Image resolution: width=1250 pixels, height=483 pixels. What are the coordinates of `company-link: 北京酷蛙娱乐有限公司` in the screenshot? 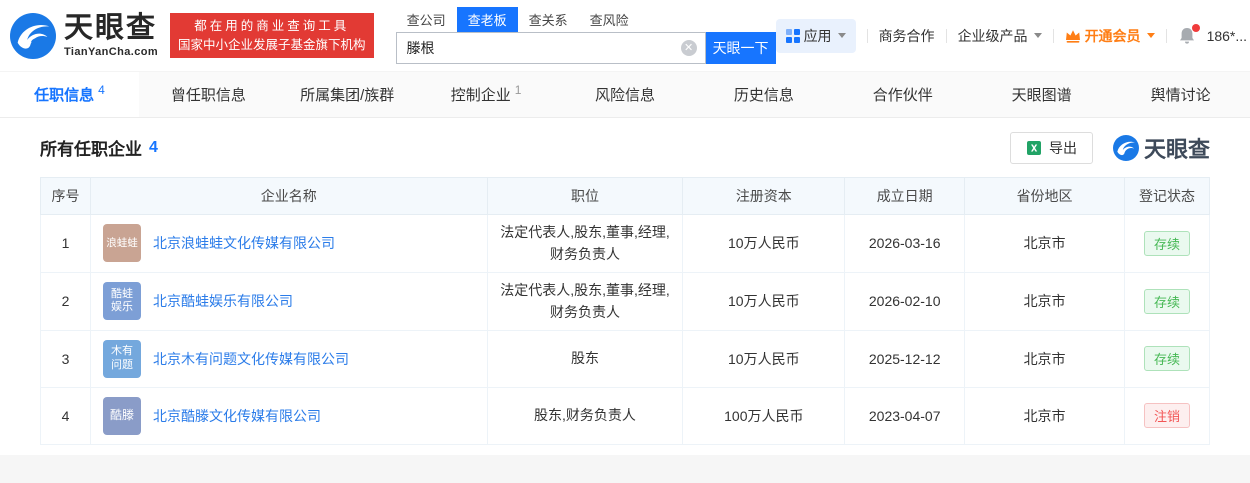 It's located at (223, 301).